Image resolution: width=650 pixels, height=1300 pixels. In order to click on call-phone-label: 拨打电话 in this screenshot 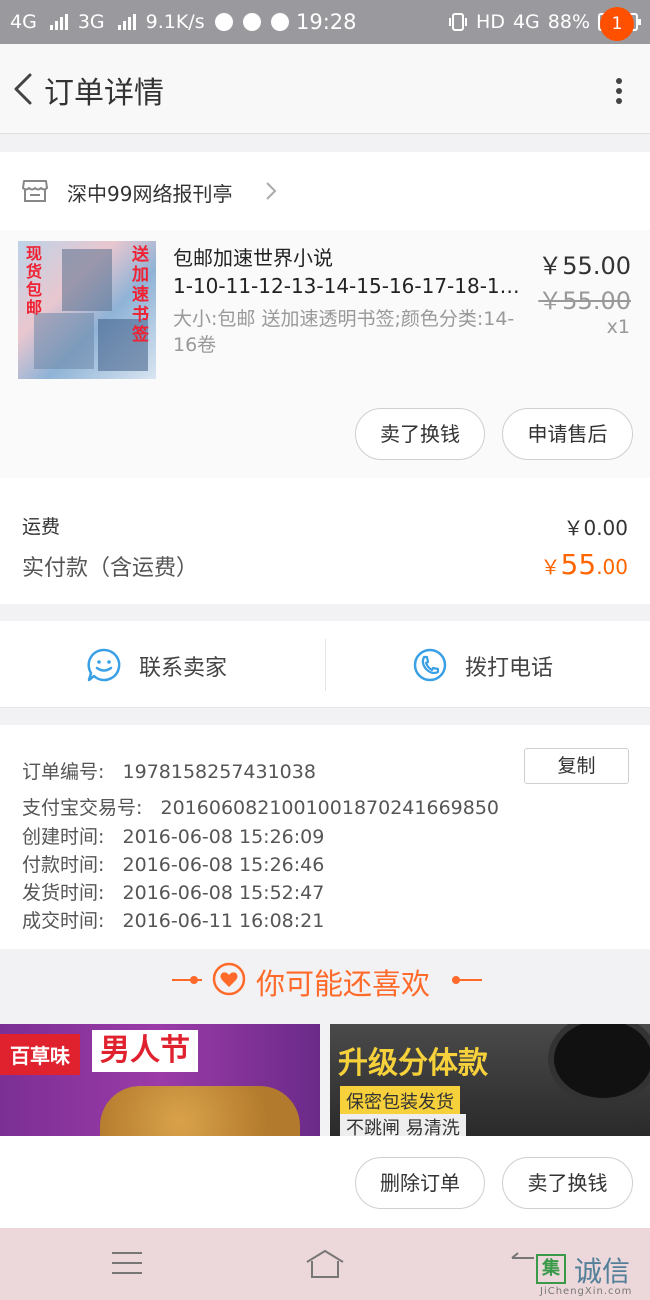, I will do `click(509, 668)`.